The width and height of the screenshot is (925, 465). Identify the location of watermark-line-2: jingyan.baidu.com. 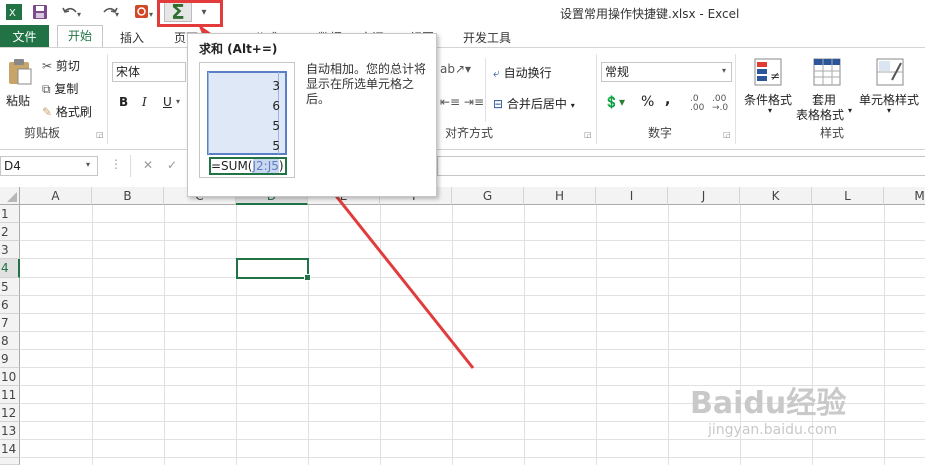
(773, 430).